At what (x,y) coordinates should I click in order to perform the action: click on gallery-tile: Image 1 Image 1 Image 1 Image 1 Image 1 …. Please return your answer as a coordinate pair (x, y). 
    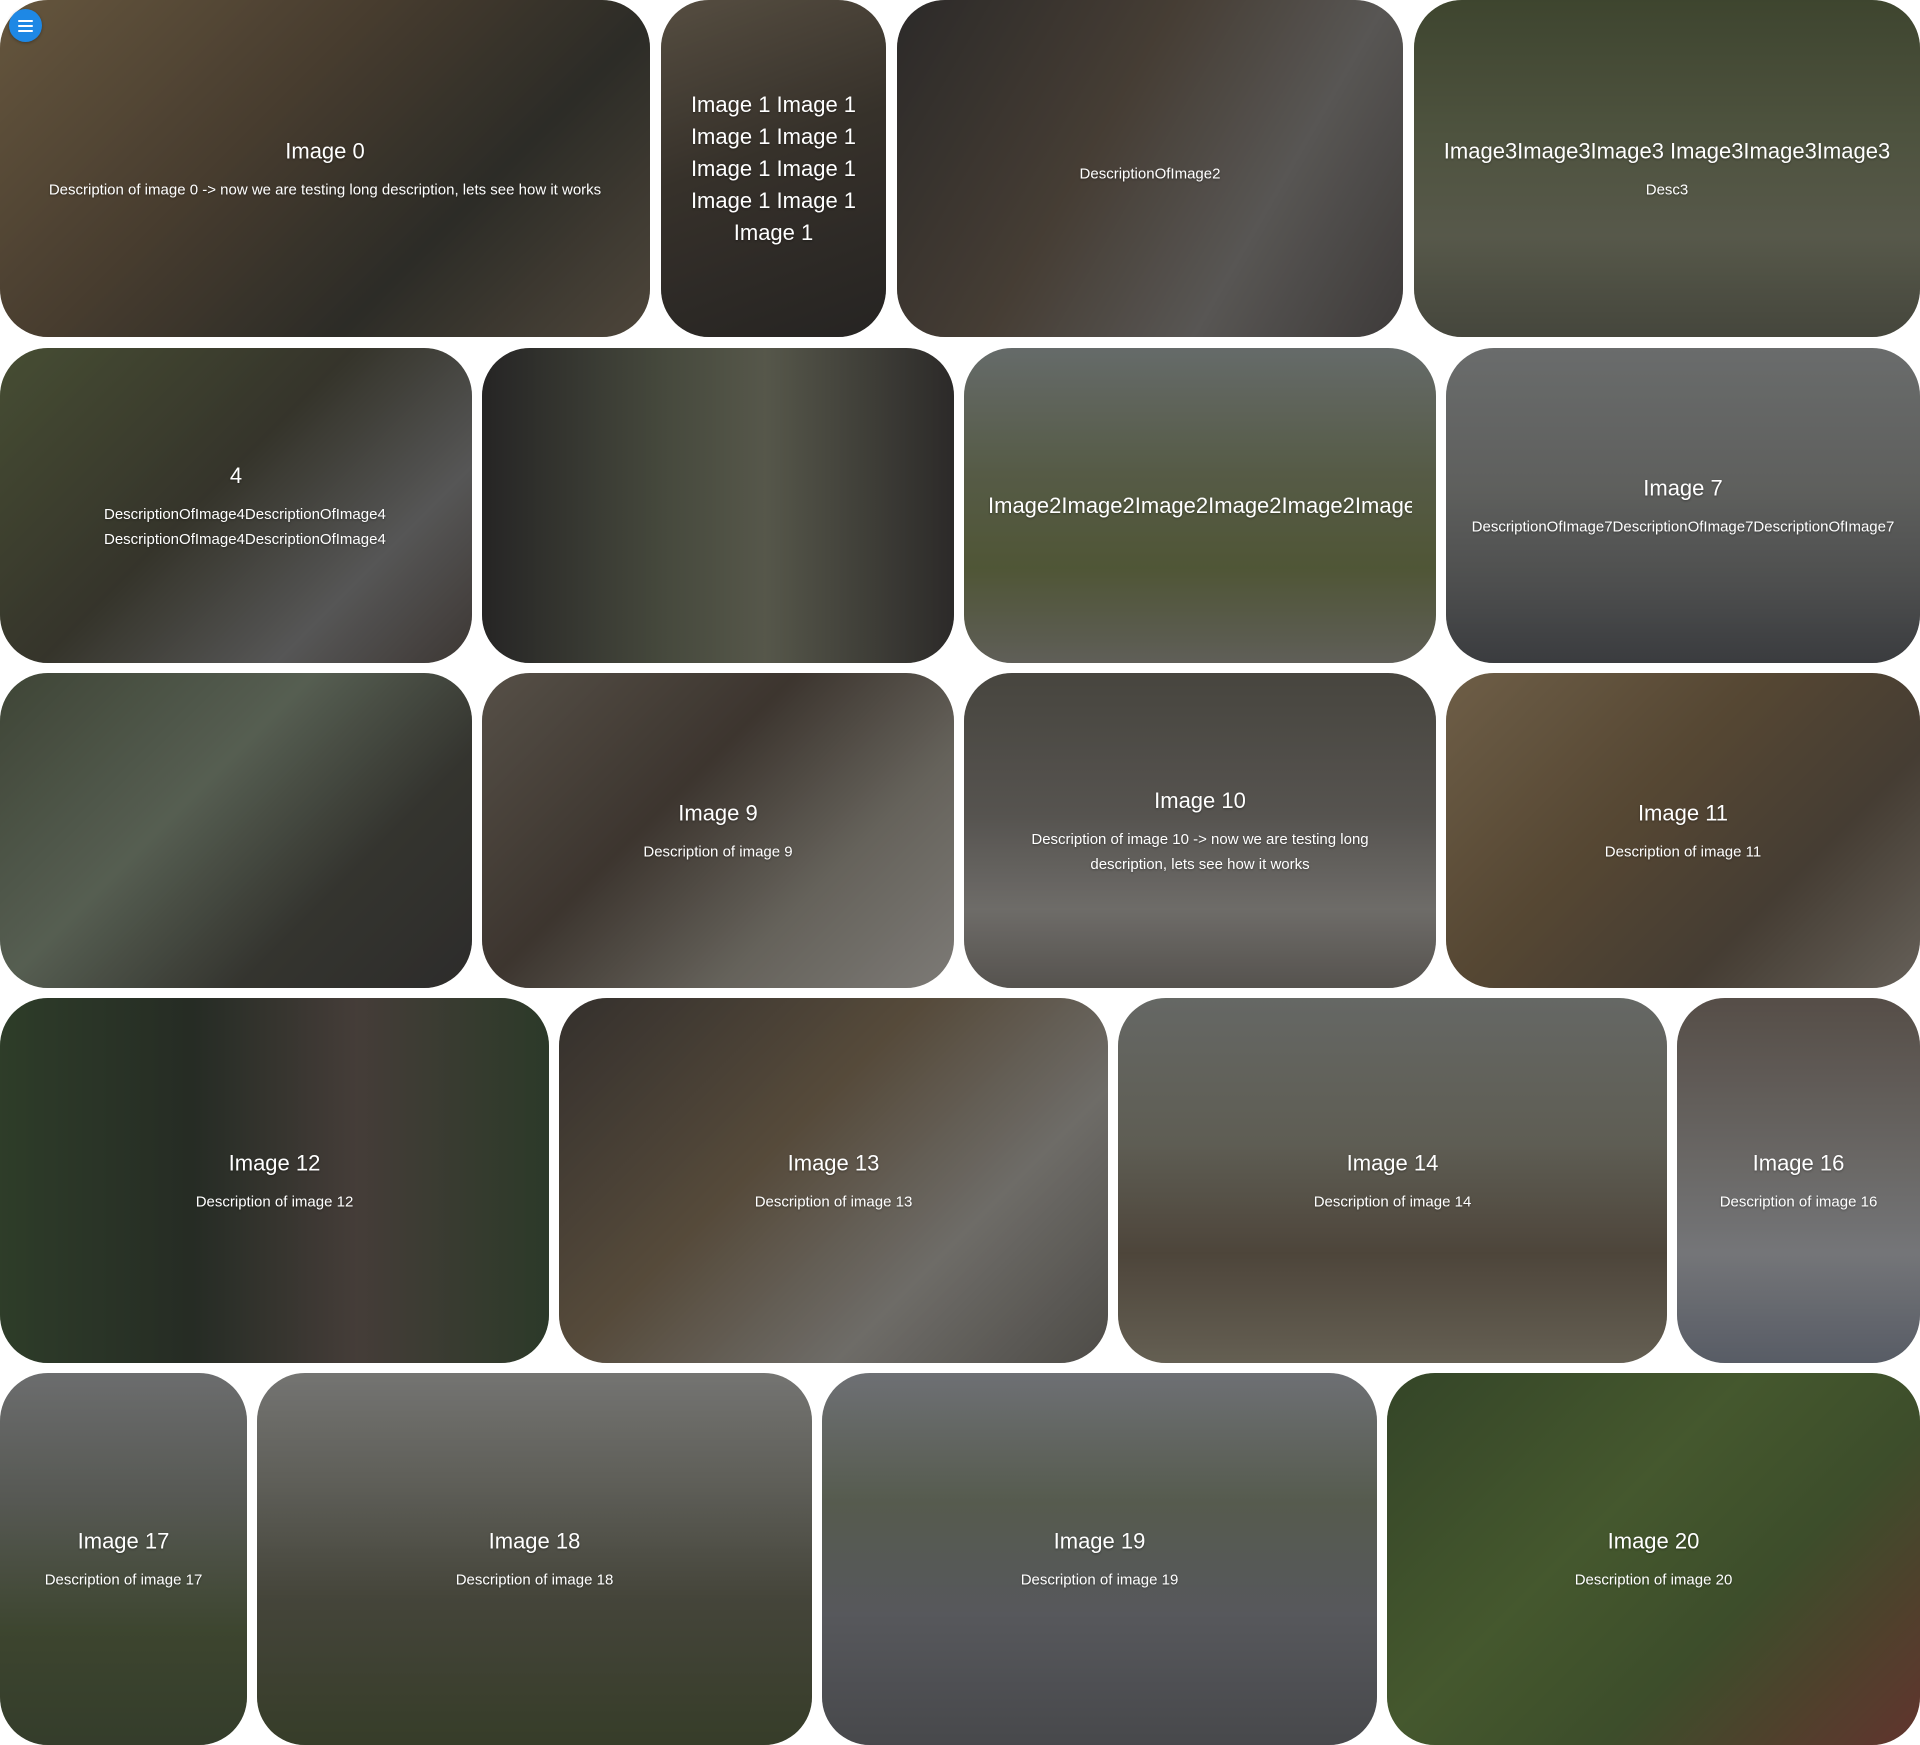
    Looking at the image, I should click on (773, 168).